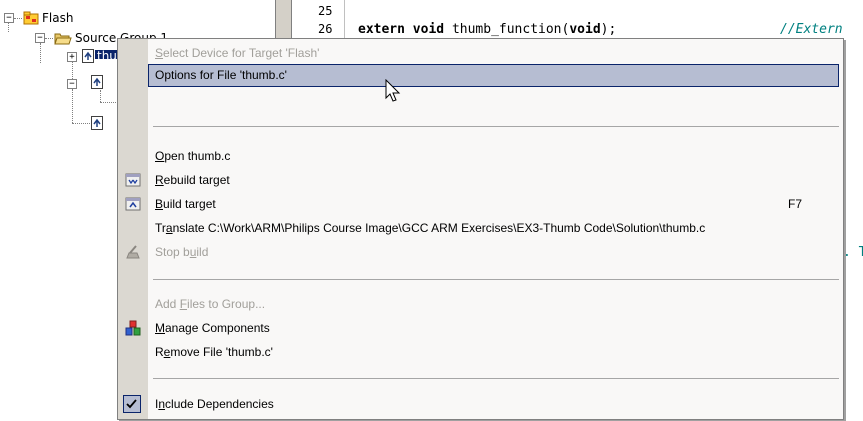  Describe the element at coordinates (72, 84) in the screenshot. I see `collapse-toggle-file2: −` at that location.